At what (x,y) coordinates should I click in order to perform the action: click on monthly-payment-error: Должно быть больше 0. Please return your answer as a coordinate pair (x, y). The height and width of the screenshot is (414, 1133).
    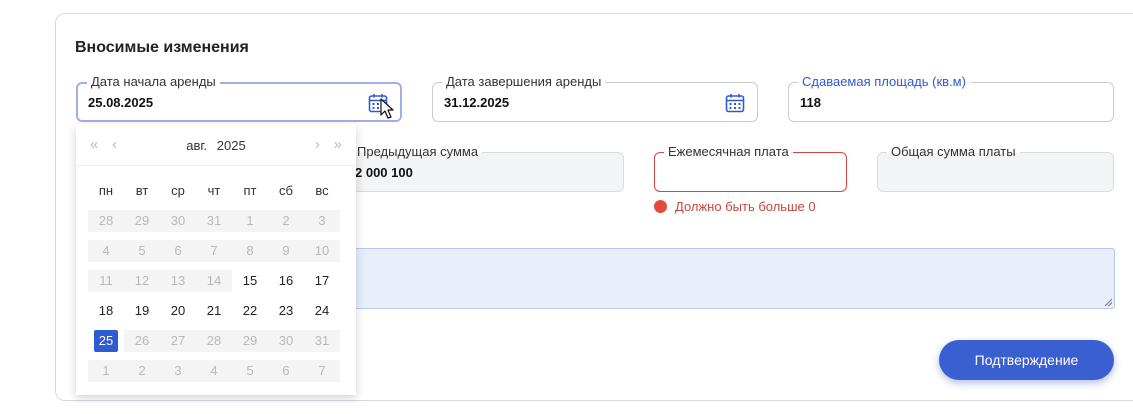
    Looking at the image, I should click on (735, 206).